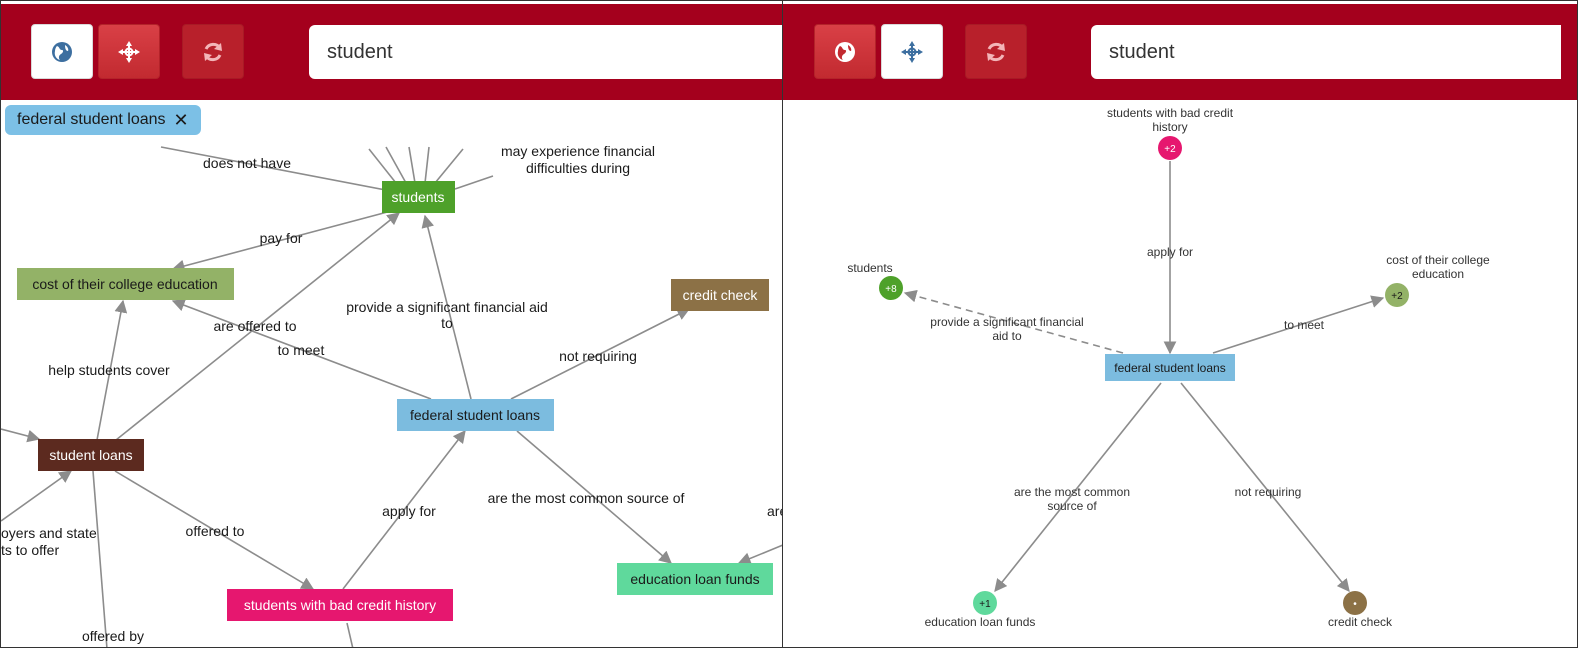 This screenshot has height=648, width=1578. I want to click on edge-label-provide-aid-1: provide a significant financial aid, so click(447, 307).